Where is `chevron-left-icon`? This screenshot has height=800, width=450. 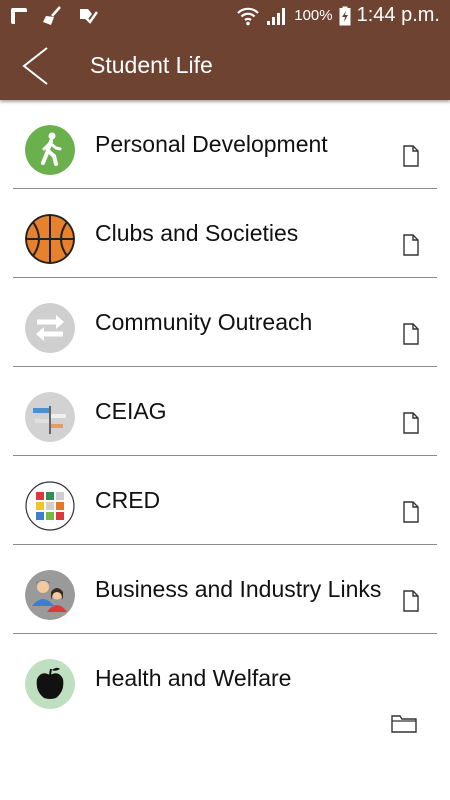
chevron-left-icon is located at coordinates (35, 66).